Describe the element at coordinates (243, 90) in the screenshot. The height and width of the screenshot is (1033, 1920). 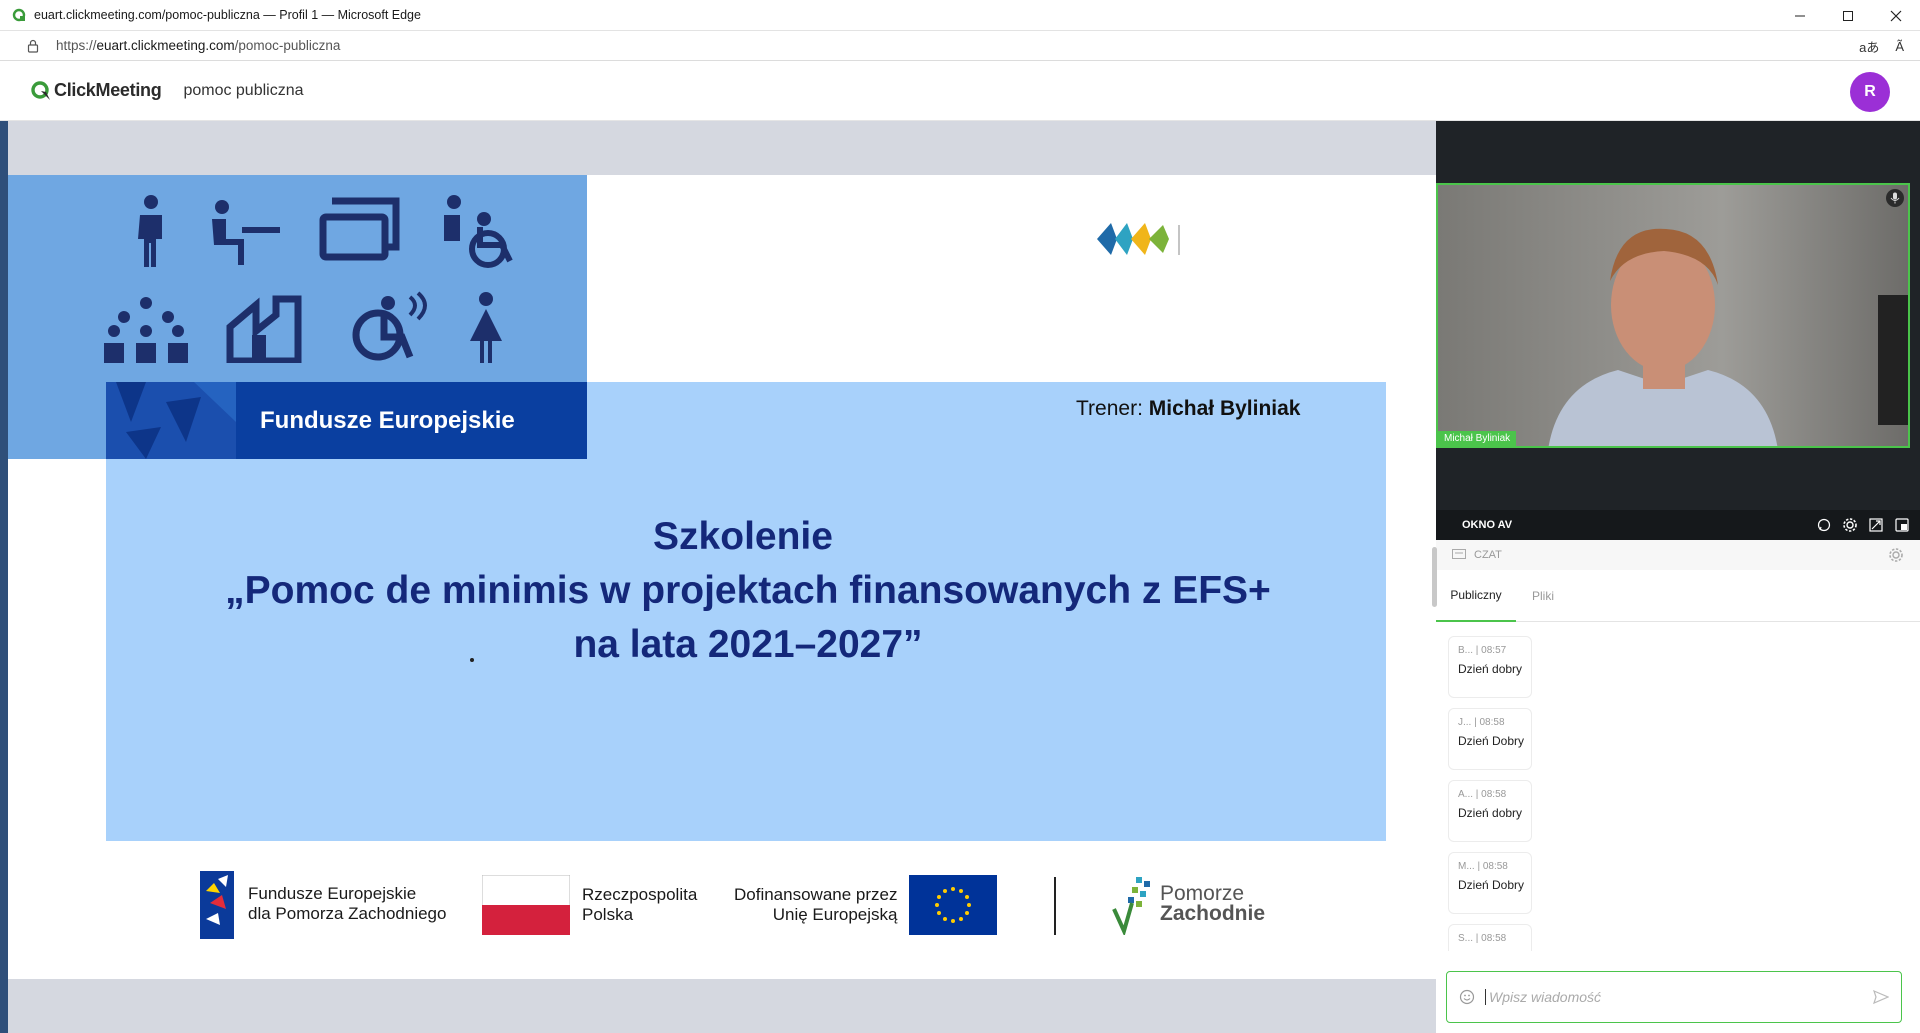
I see `room-name: pomoc publiczna` at that location.